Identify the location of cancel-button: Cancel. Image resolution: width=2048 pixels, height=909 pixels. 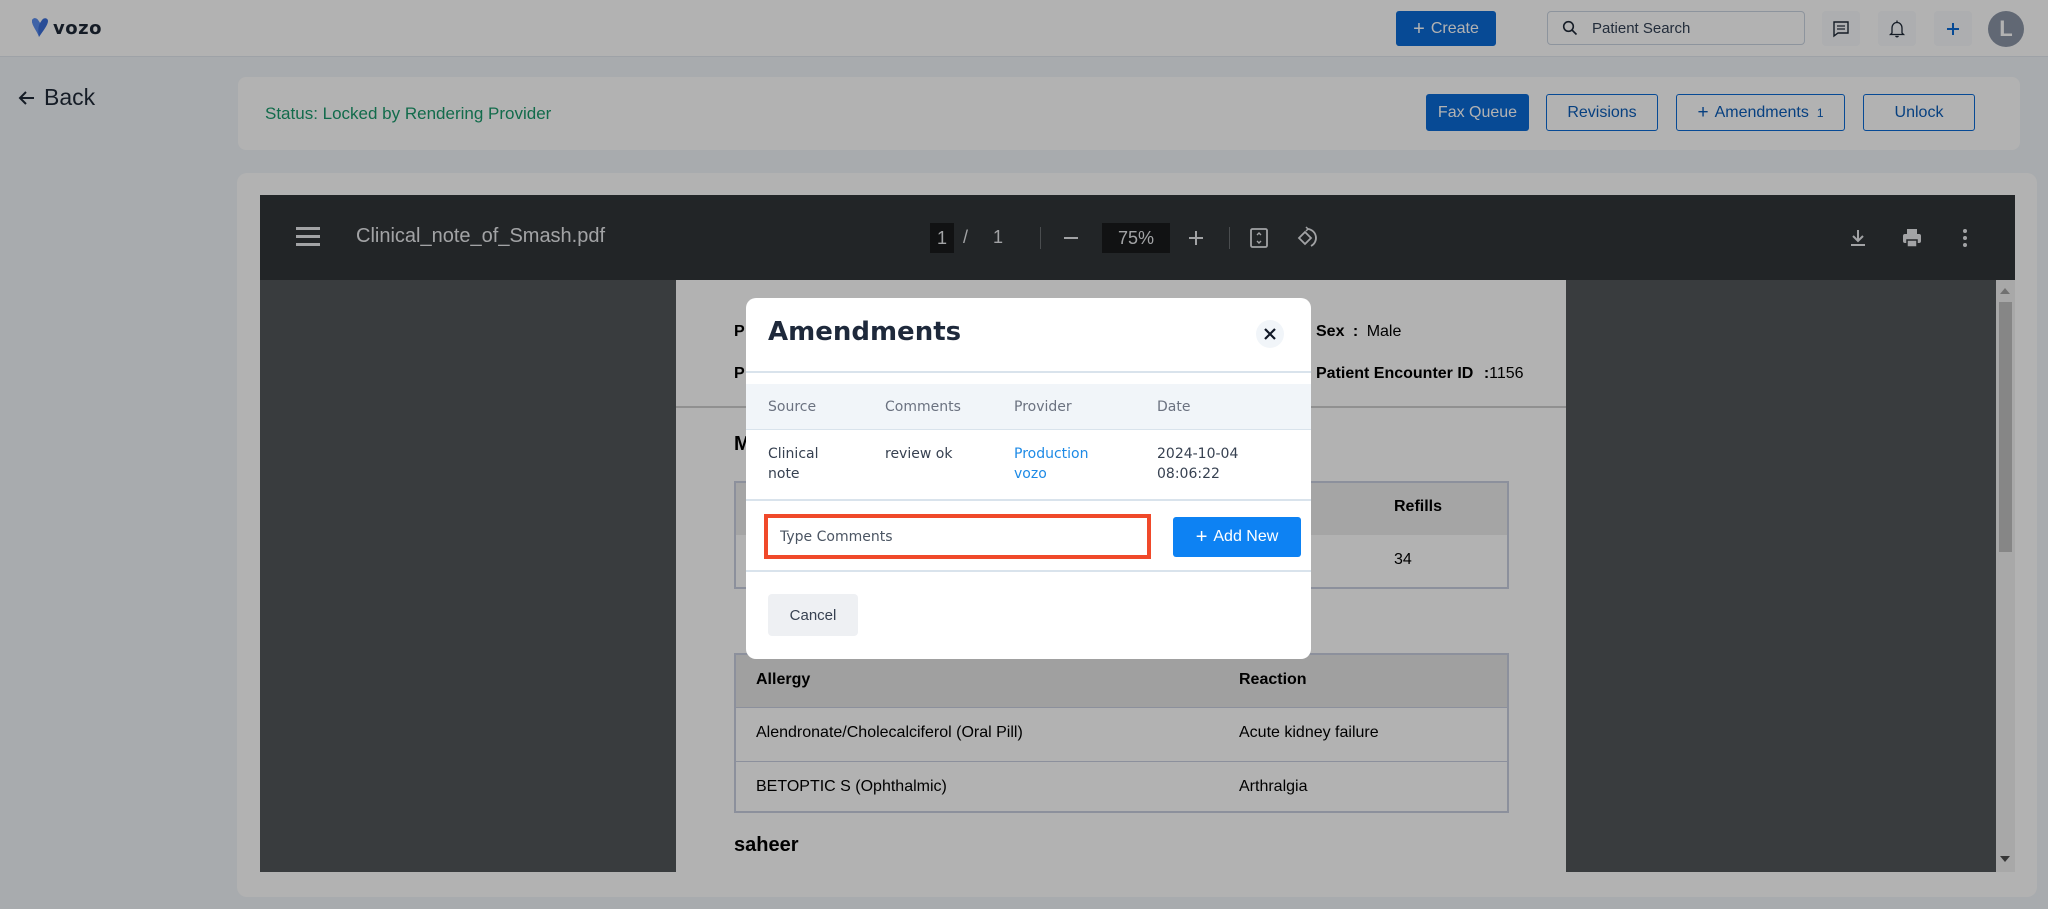
(813, 615).